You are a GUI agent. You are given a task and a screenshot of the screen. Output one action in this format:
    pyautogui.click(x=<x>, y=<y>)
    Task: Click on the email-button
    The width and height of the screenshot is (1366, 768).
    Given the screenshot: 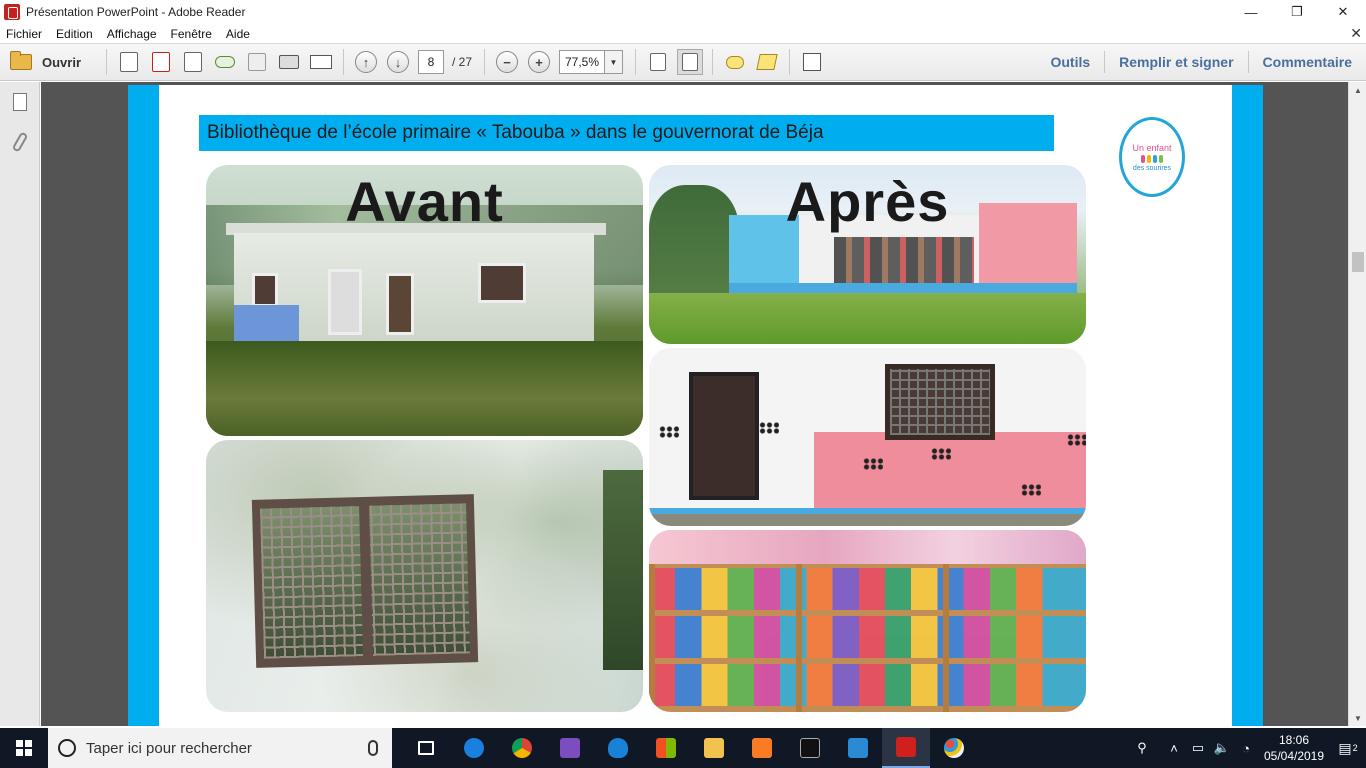 What is the action you would take?
    pyautogui.click(x=321, y=62)
    